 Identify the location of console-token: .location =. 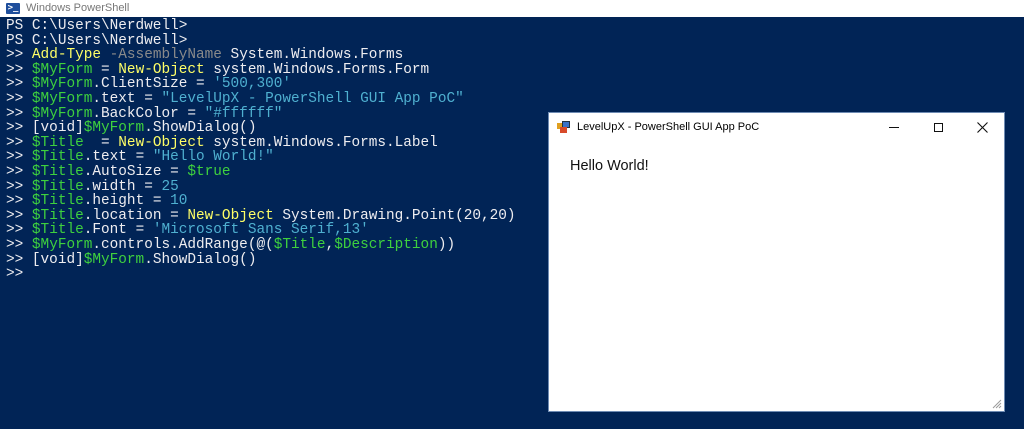
(135, 215).